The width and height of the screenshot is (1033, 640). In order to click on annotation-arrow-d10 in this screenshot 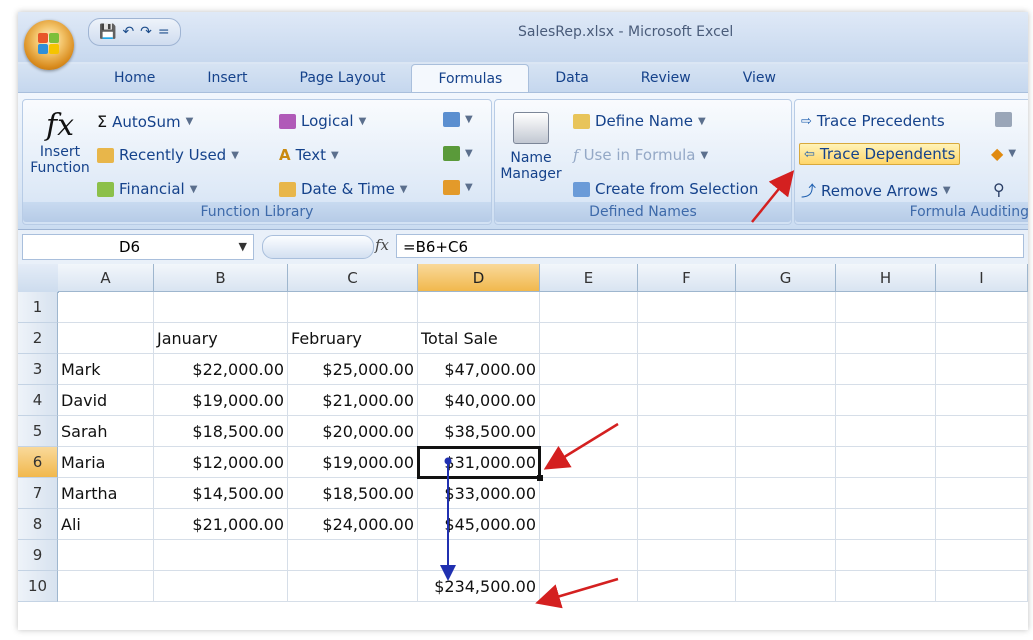, I will do `click(577, 593)`.